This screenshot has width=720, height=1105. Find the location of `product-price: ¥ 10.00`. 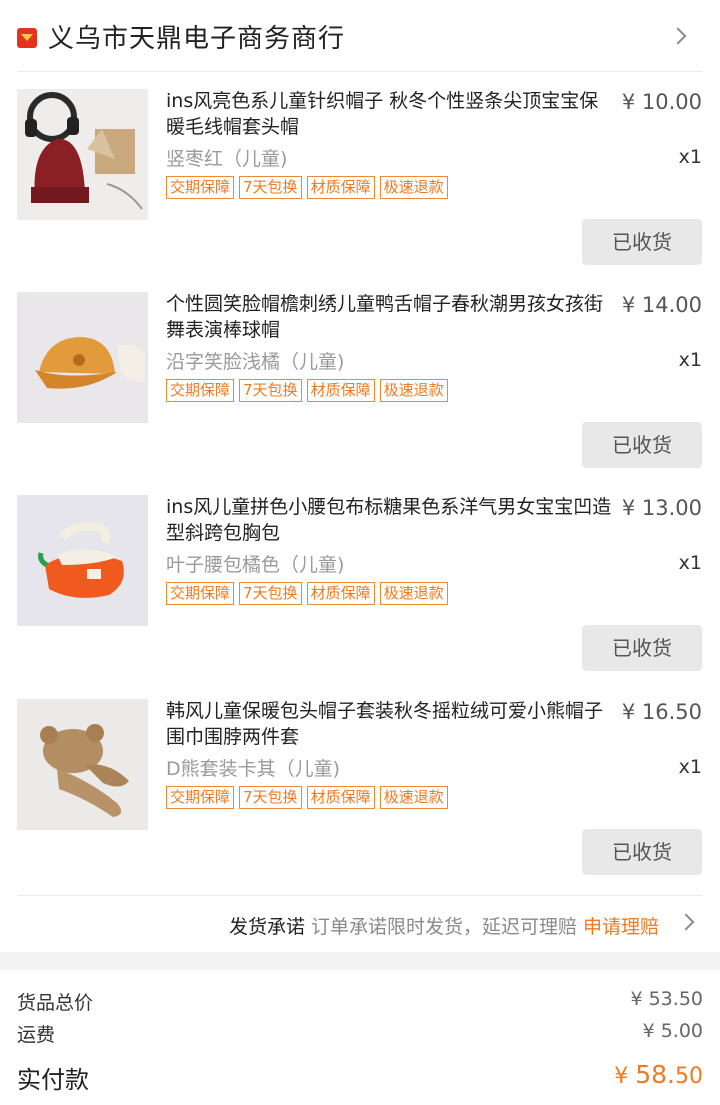

product-price: ¥ 10.00 is located at coordinates (661, 102).